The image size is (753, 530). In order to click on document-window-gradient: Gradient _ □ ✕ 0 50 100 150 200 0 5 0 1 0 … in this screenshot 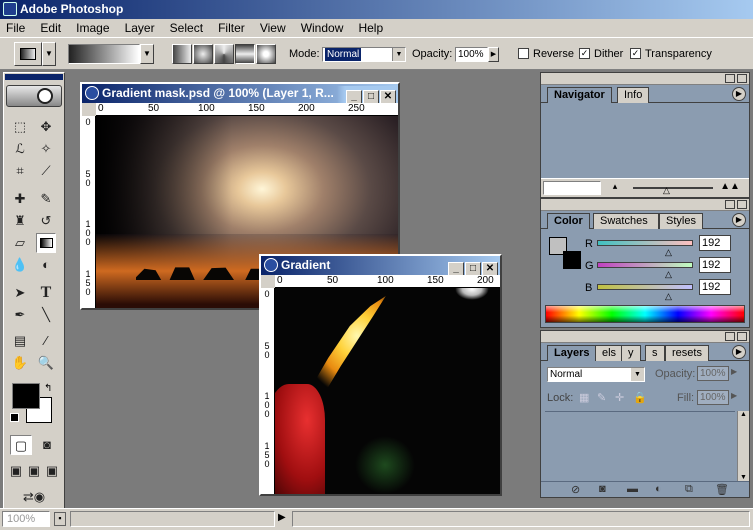, I will do `click(380, 375)`.